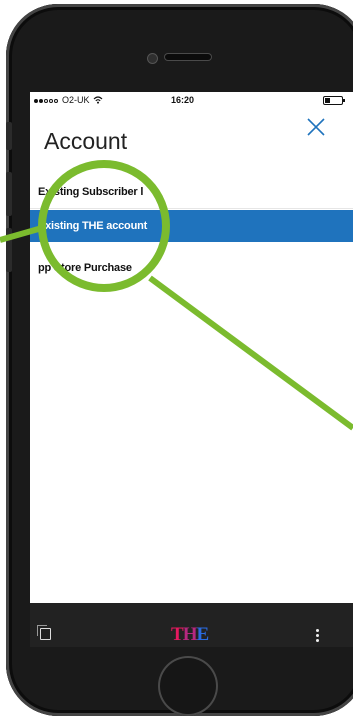  I want to click on carrier-name: O2-UK, so click(76, 100).